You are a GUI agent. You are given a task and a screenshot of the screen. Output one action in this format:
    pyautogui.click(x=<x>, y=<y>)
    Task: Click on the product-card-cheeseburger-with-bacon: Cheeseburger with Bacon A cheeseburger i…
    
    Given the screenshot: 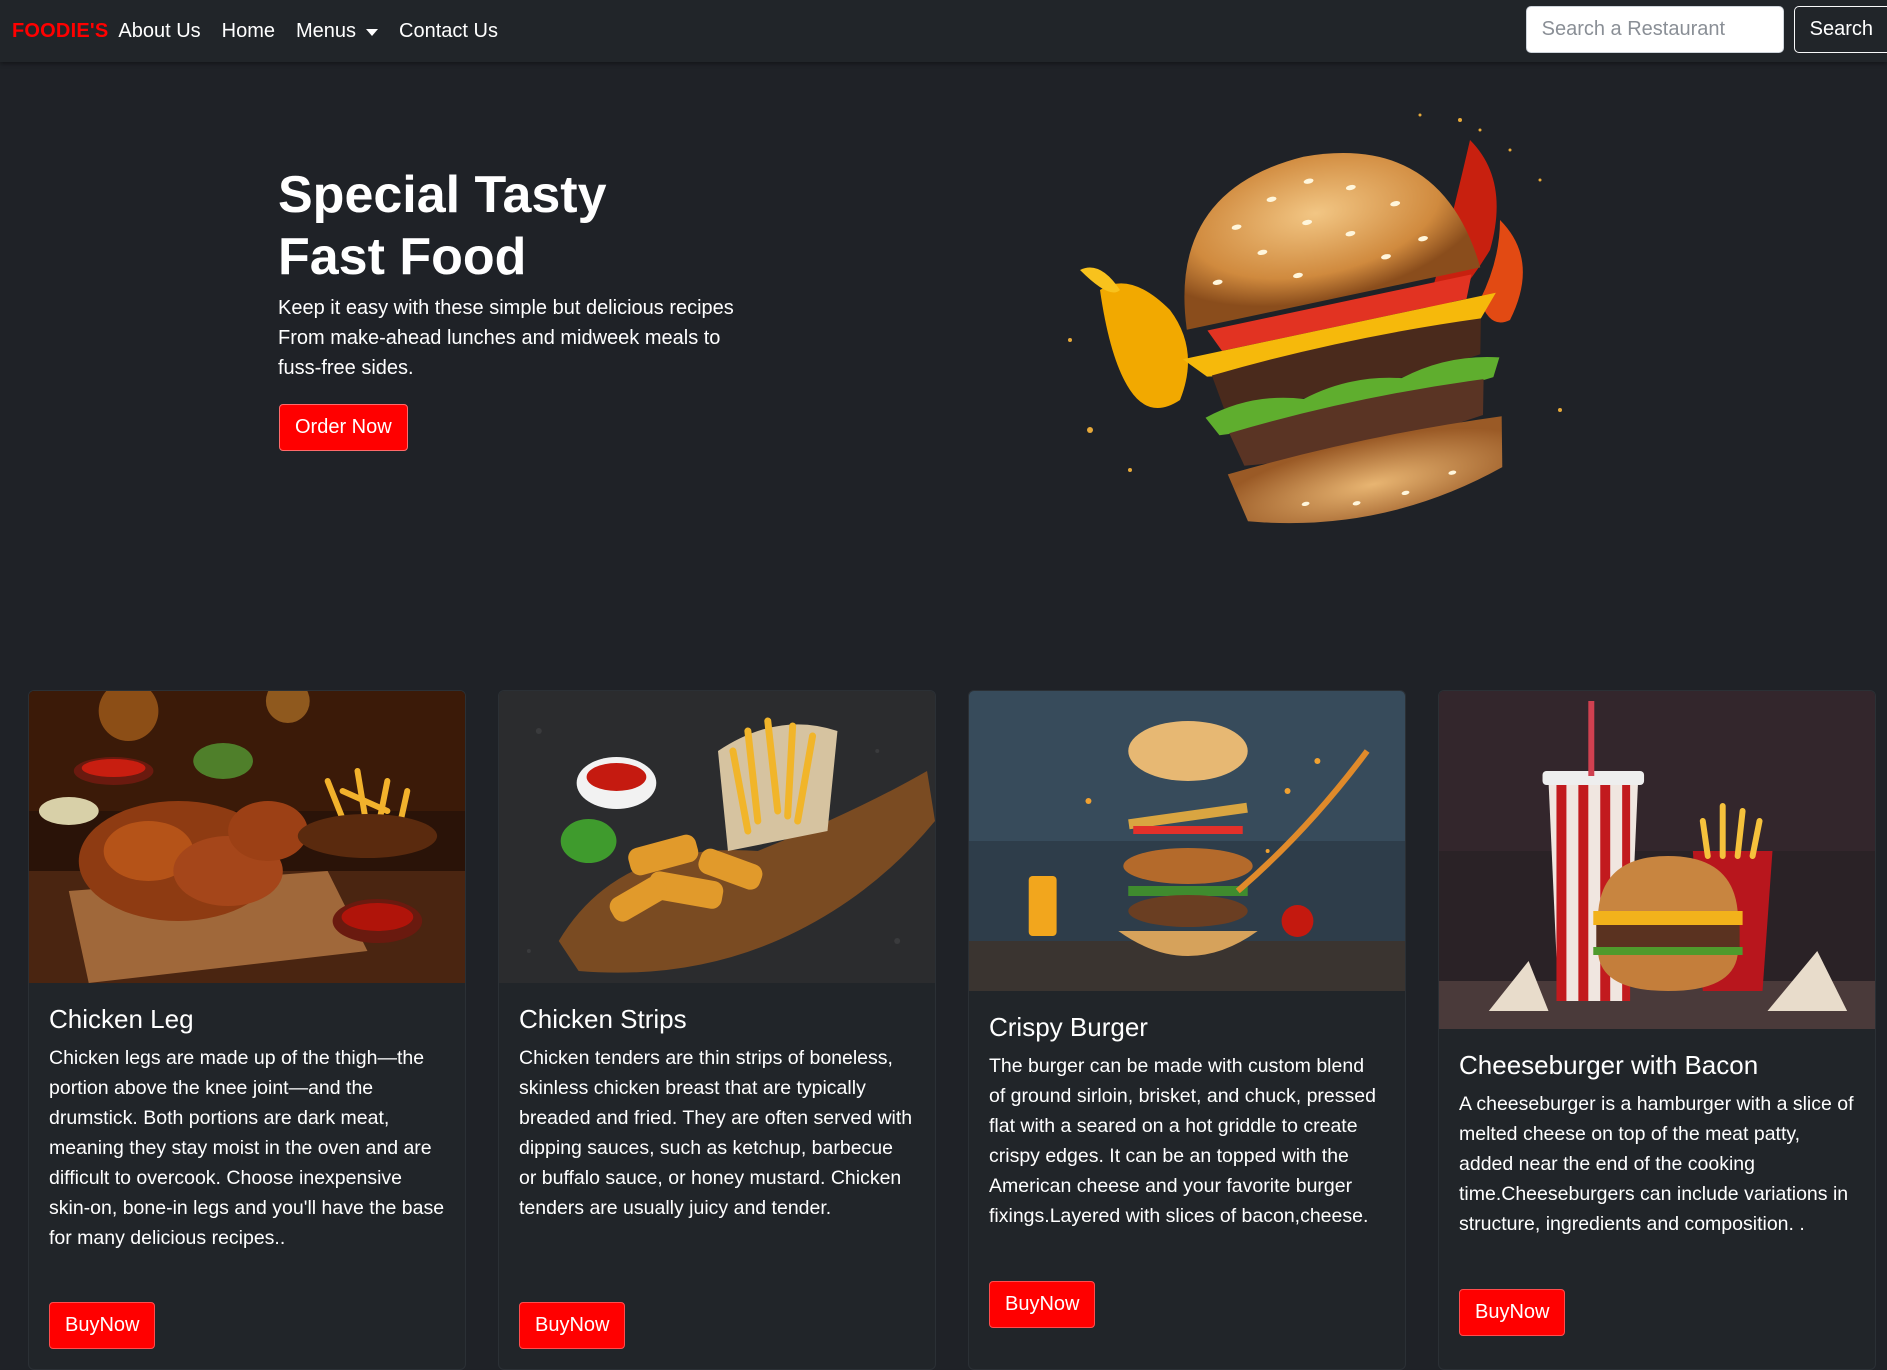 What is the action you would take?
    pyautogui.click(x=1657, y=1030)
    